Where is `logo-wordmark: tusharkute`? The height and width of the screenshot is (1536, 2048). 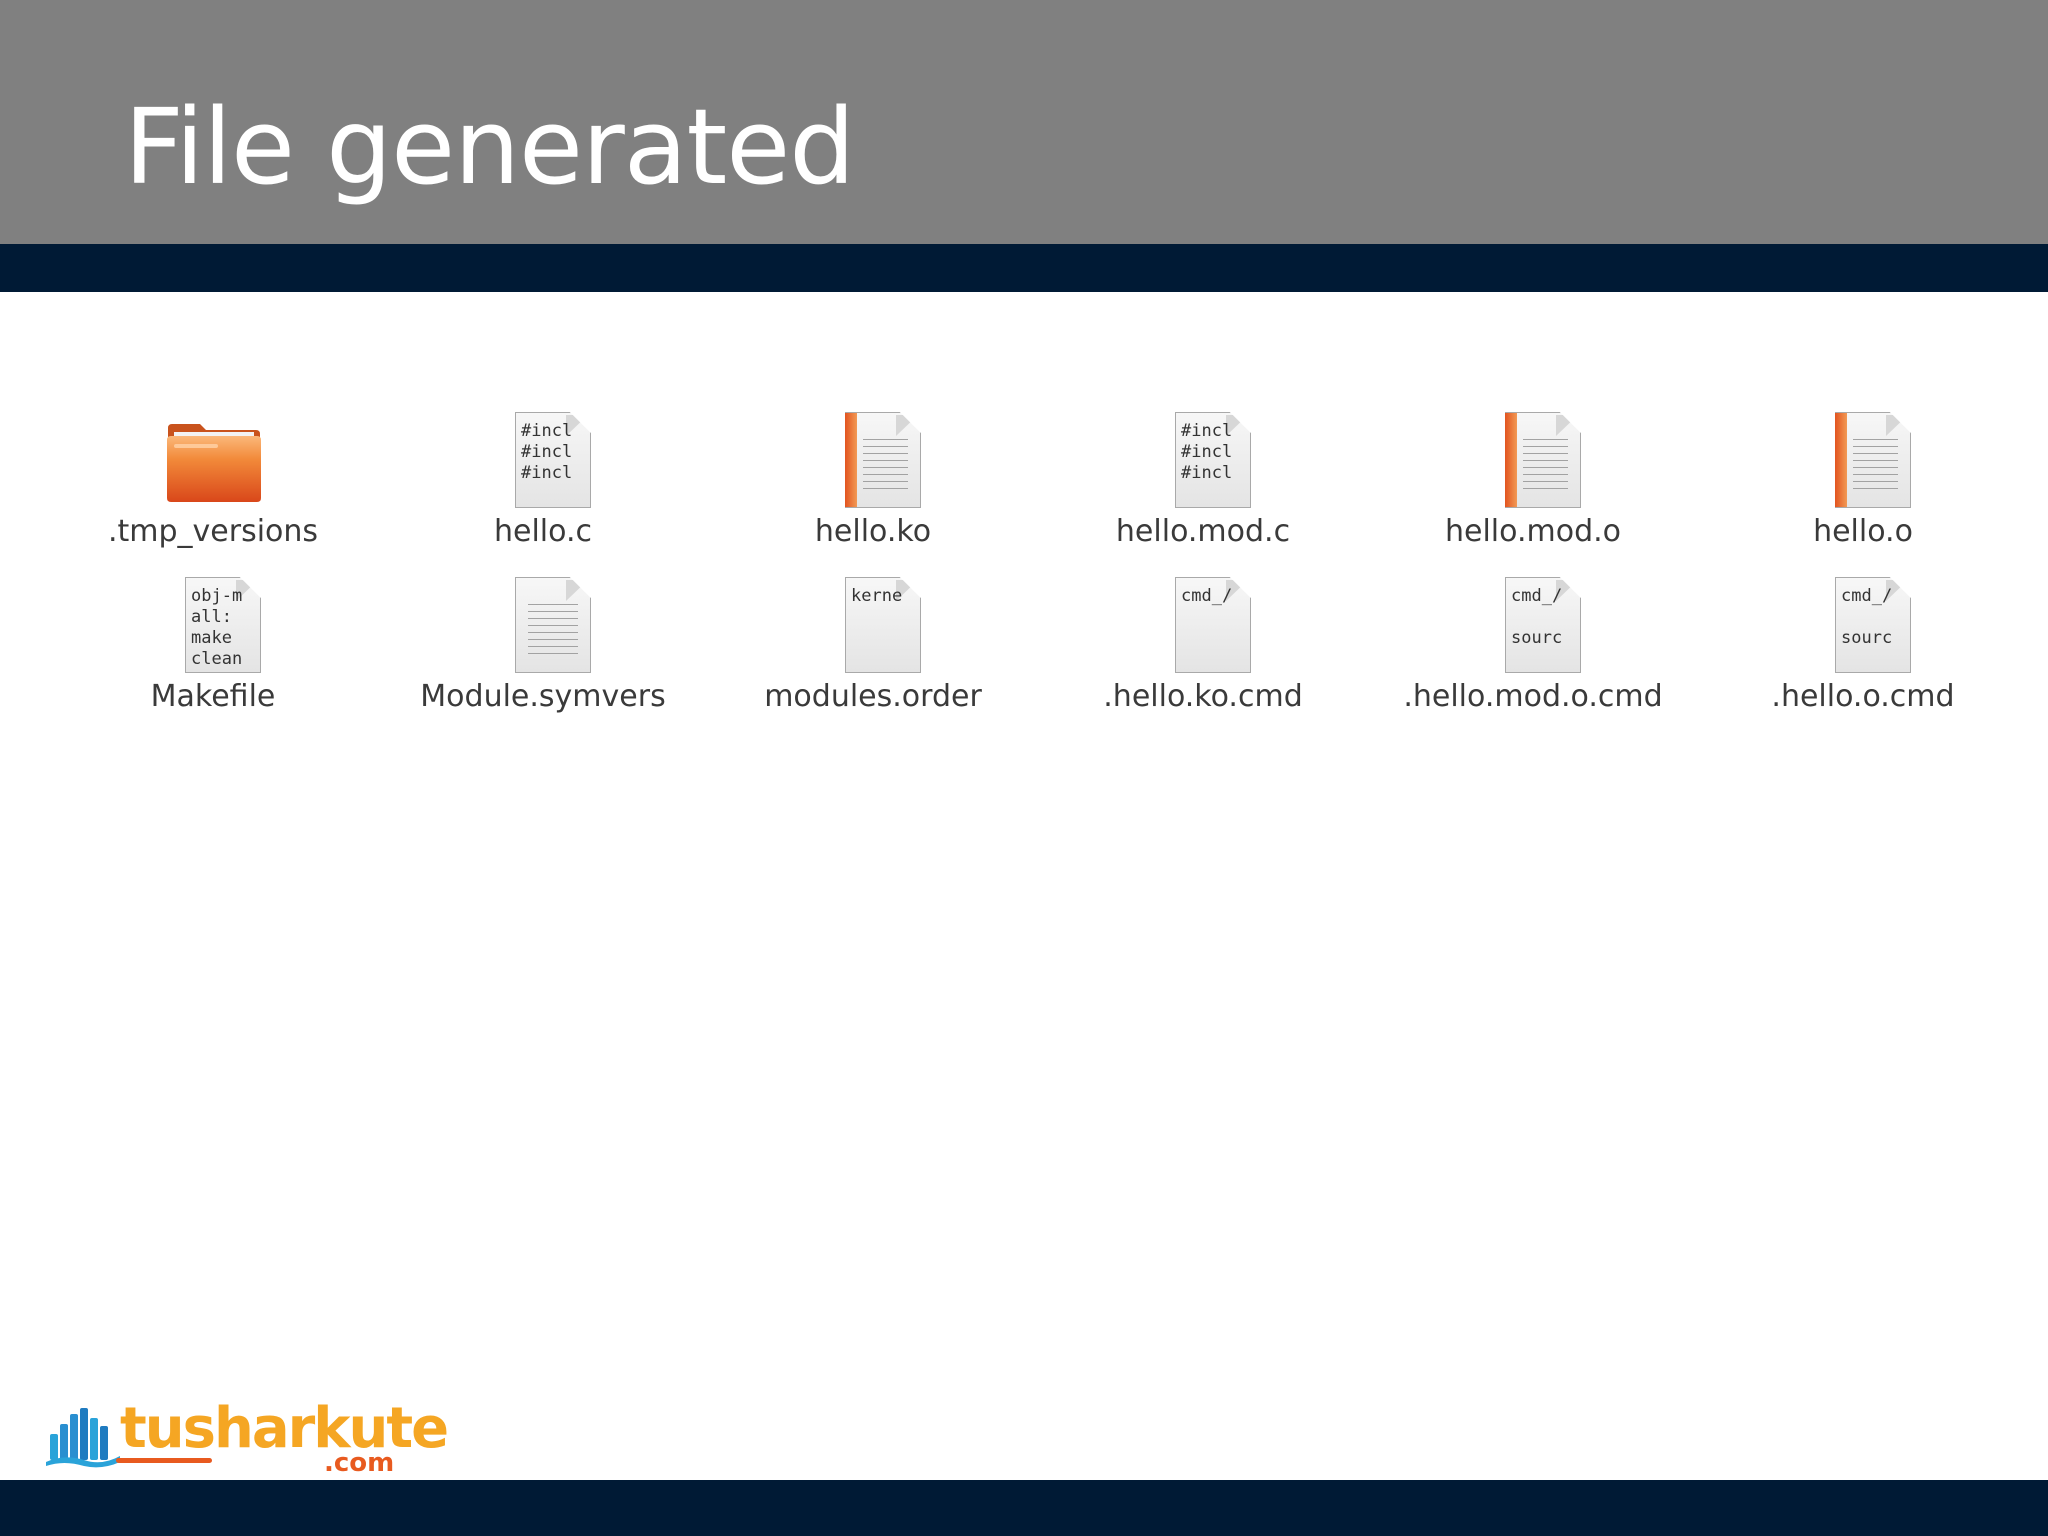 logo-wordmark: tusharkute is located at coordinates (284, 1428).